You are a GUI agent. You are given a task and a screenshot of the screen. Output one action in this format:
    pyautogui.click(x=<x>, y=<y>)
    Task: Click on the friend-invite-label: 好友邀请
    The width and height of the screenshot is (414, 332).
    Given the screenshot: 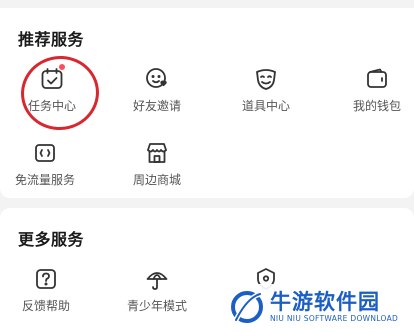 What is the action you would take?
    pyautogui.click(x=156, y=106)
    